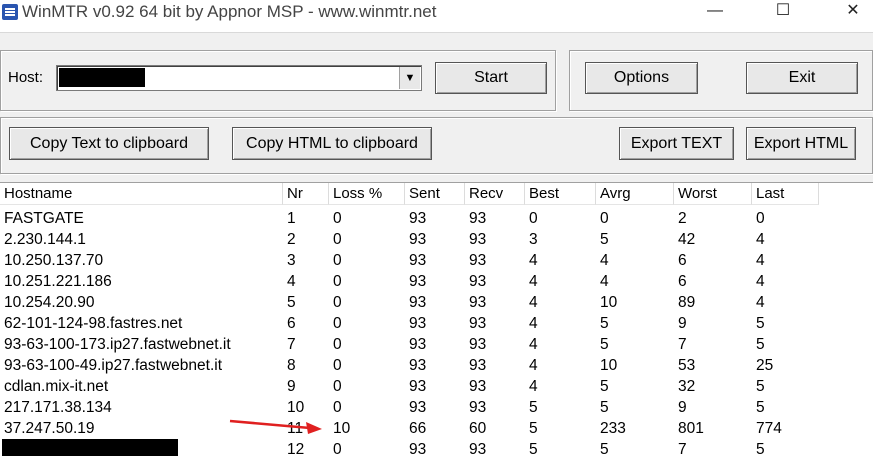 Image resolution: width=873 pixels, height=475 pixels. What do you see at coordinates (306, 194) in the screenshot?
I see `column-header-nr: Nr` at bounding box center [306, 194].